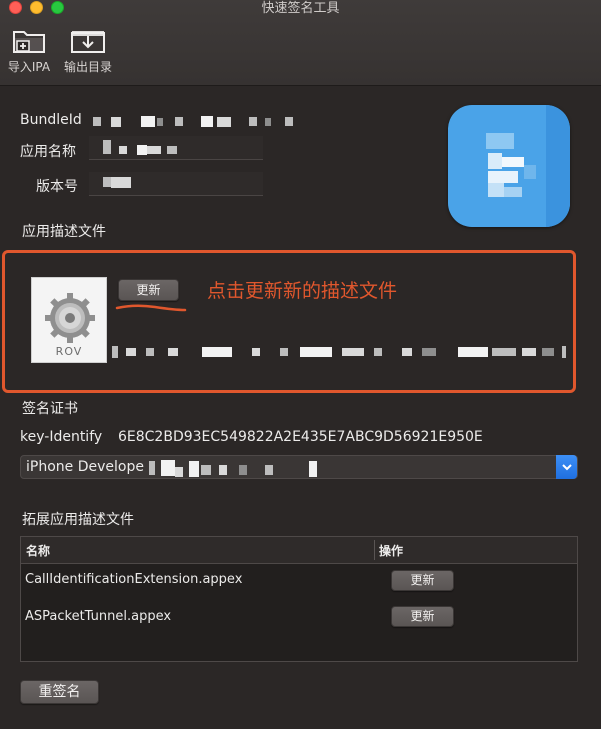 This screenshot has width=601, height=729. What do you see at coordinates (340, 352) in the screenshot?
I see `profile-name-redacted` at bounding box center [340, 352].